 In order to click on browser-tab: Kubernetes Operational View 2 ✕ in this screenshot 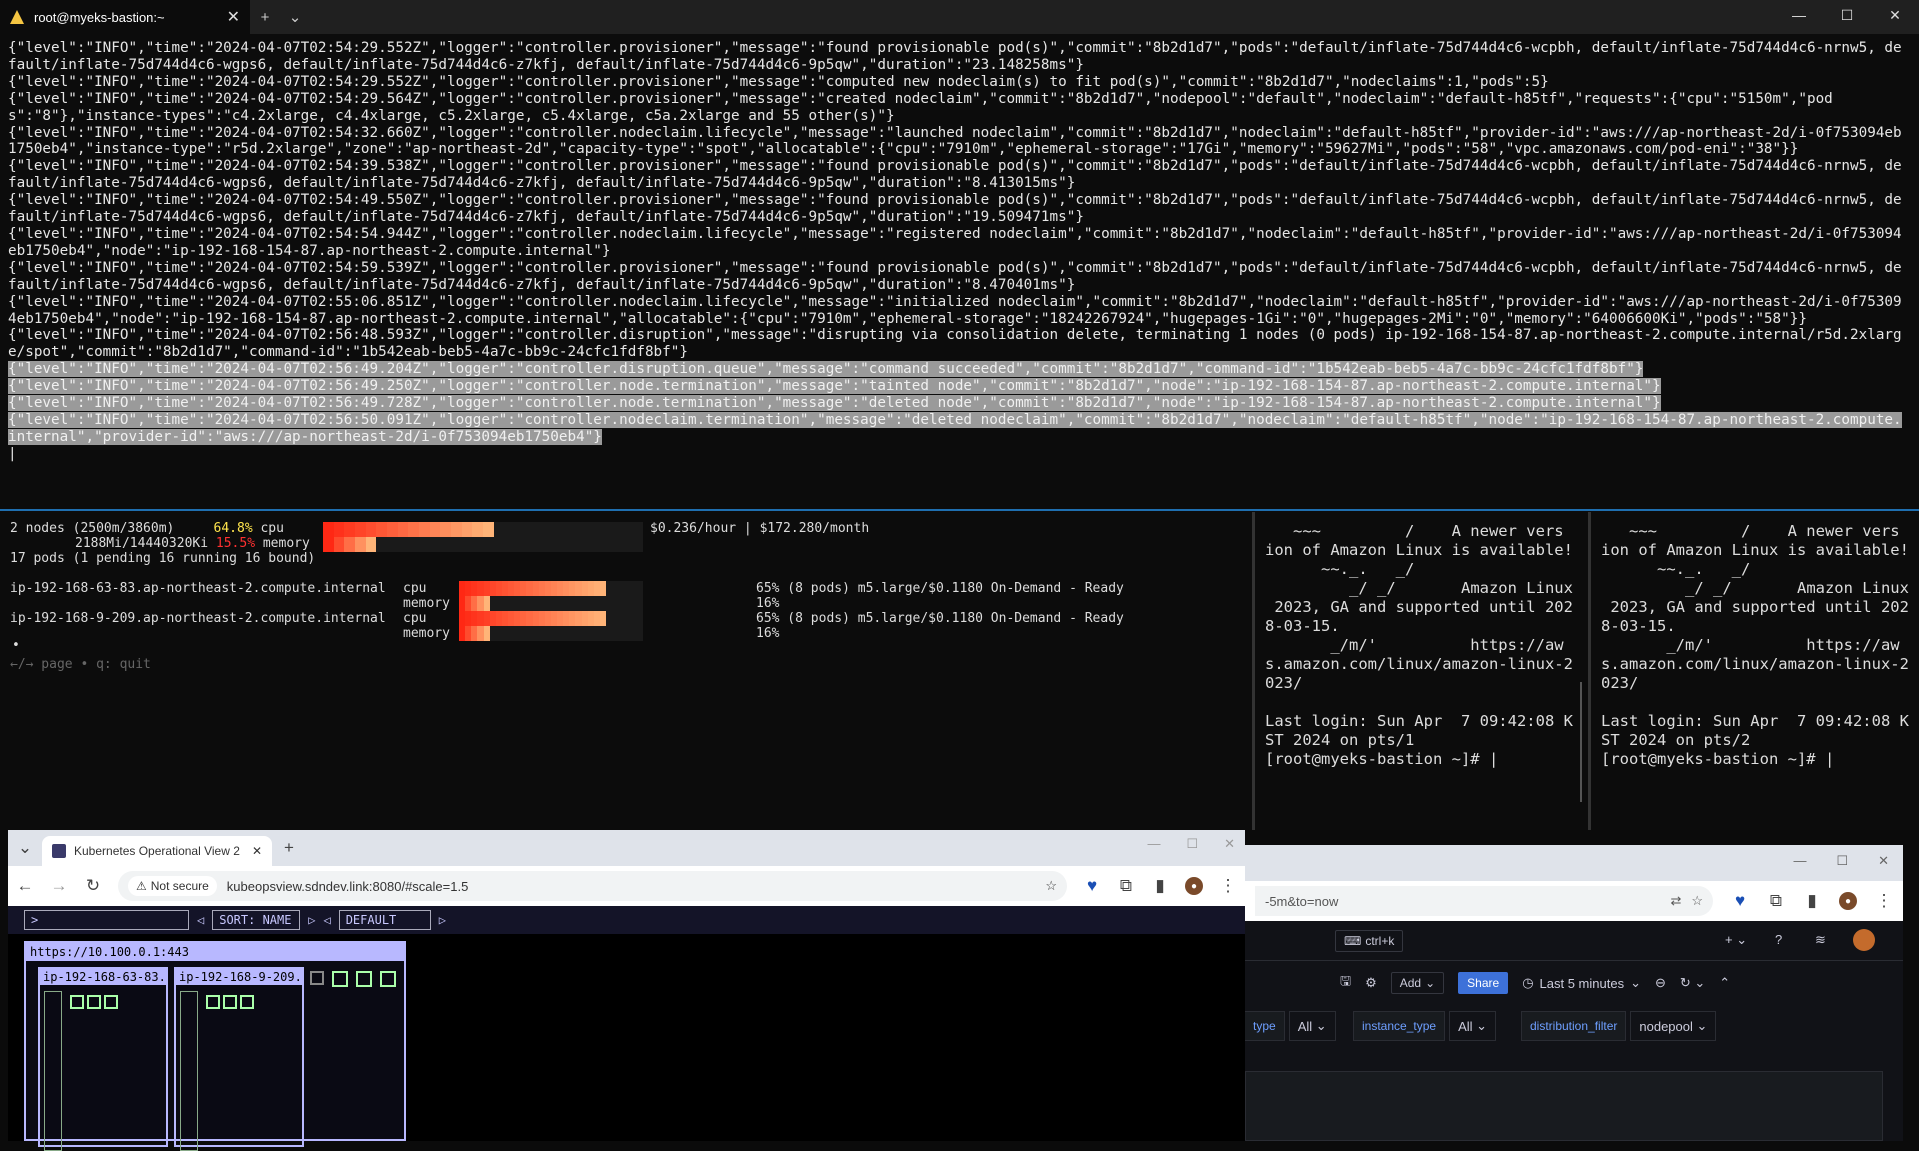, I will do `click(157, 851)`.